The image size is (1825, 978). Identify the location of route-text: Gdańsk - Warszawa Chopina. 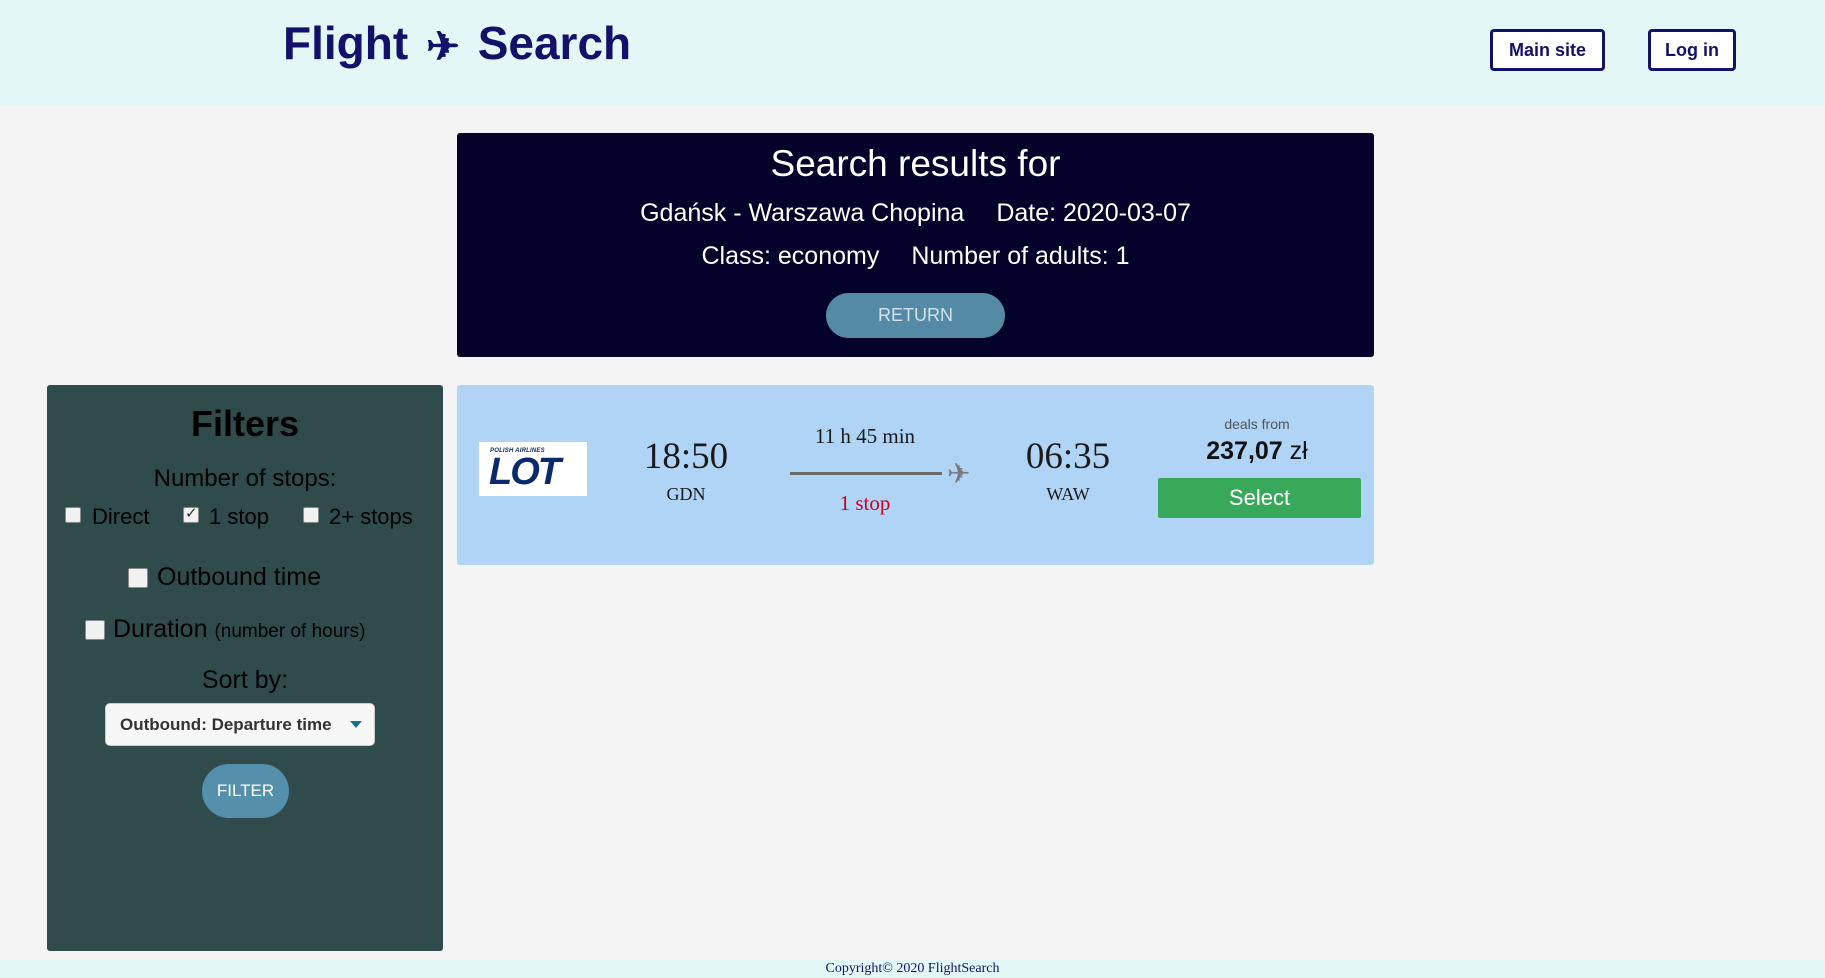
(802, 213).